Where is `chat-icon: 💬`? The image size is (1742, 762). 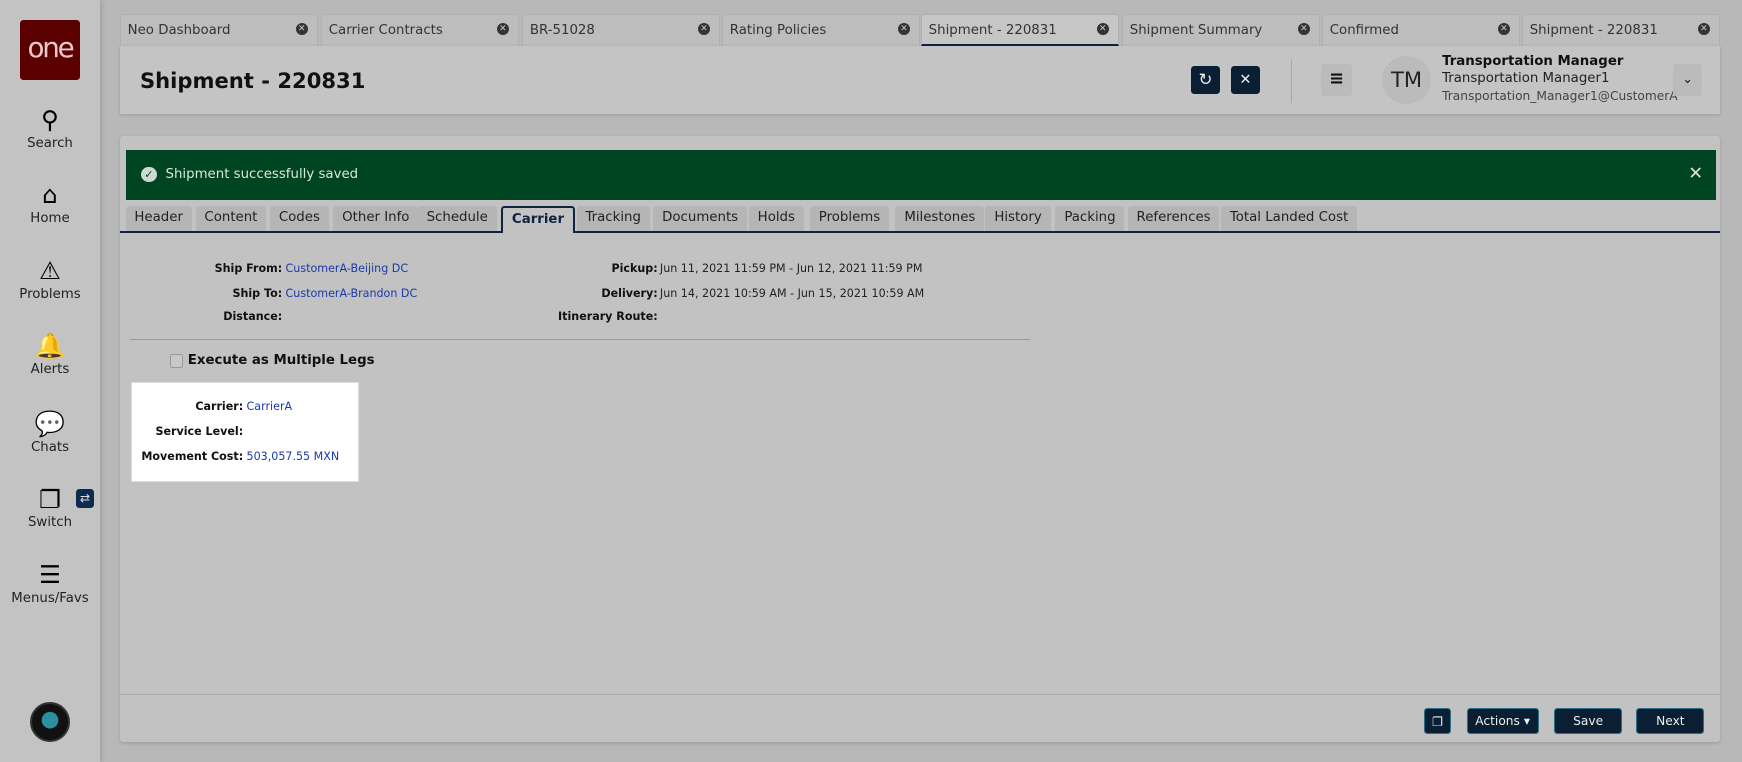
chat-icon: 💬 is located at coordinates (50, 424).